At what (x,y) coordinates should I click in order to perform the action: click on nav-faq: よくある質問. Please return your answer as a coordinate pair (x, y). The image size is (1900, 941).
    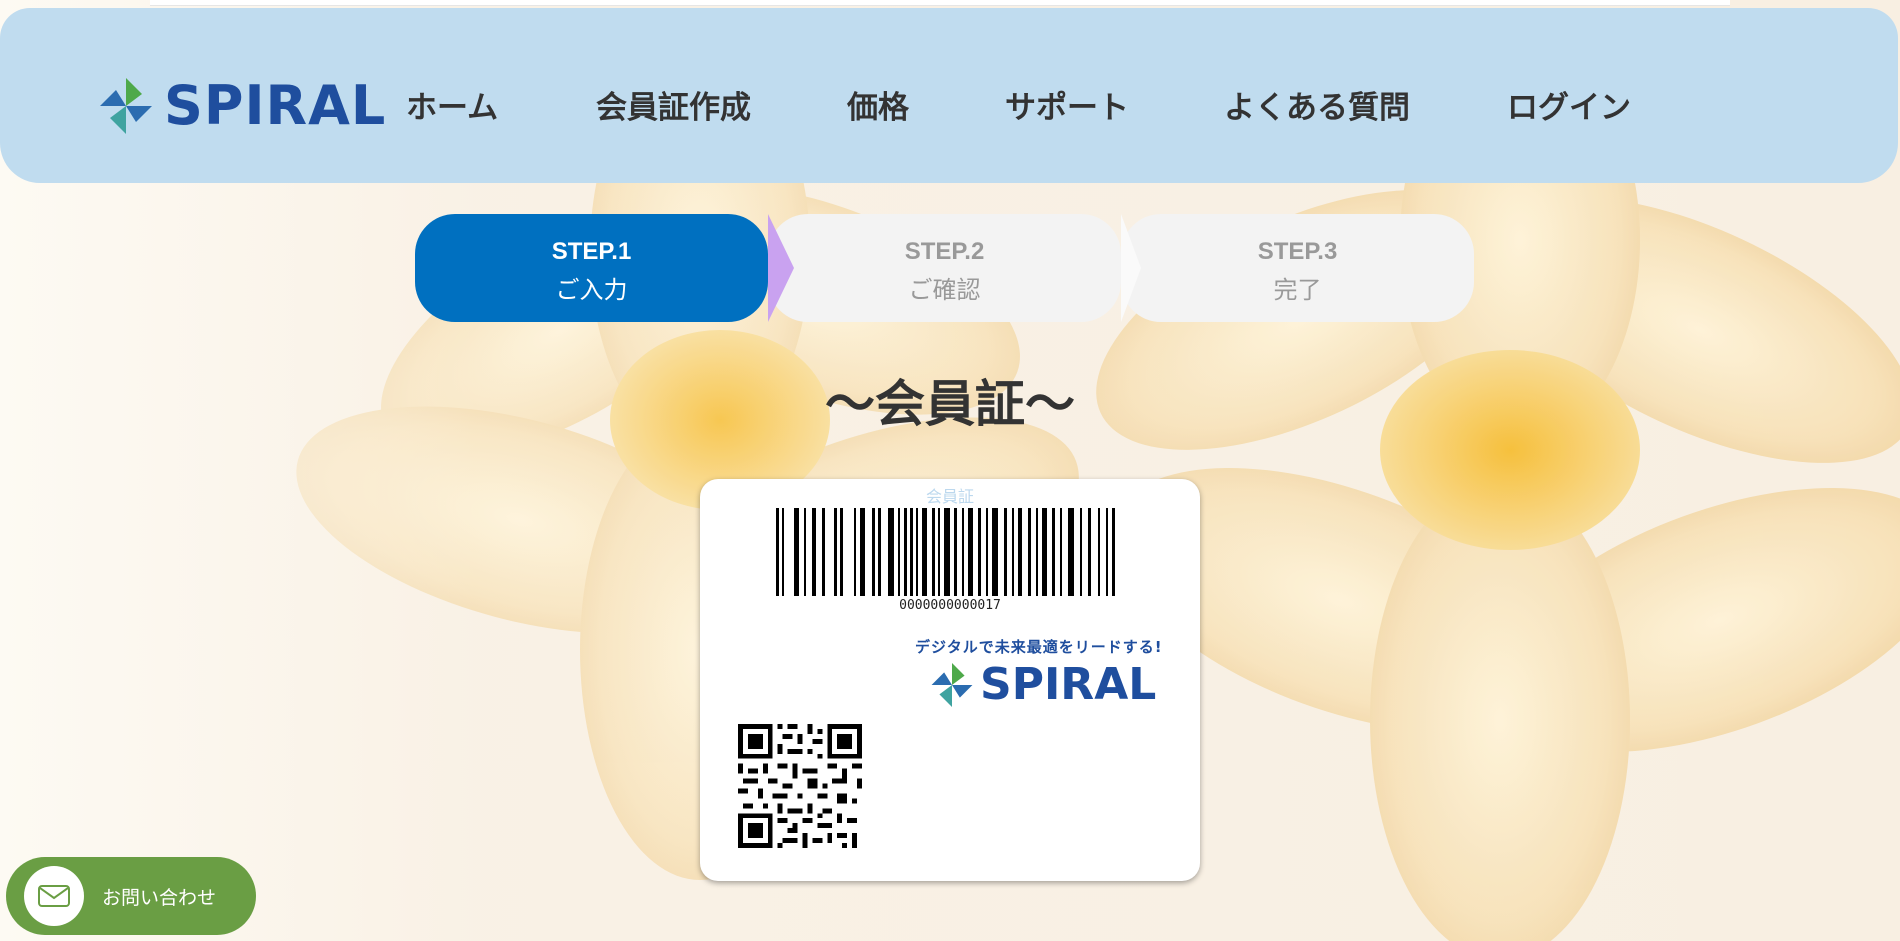
    Looking at the image, I should click on (1317, 104).